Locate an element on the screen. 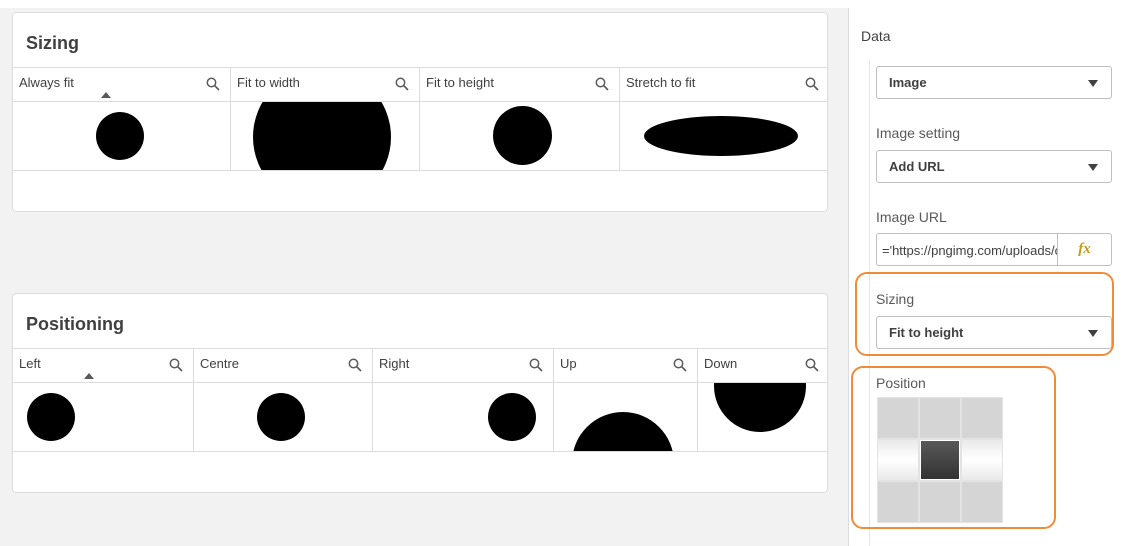 The height and width of the screenshot is (546, 1131). fx-icon: fx is located at coordinates (1084, 249).